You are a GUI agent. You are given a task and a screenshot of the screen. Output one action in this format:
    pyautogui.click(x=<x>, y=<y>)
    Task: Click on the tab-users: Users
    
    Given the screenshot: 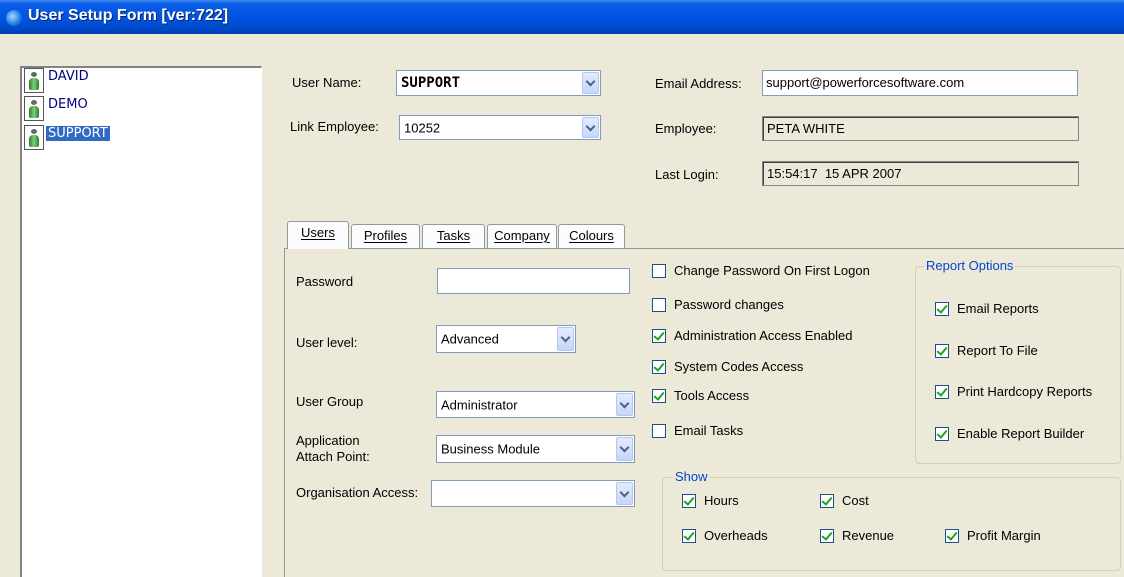 What is the action you would take?
    pyautogui.click(x=318, y=235)
    